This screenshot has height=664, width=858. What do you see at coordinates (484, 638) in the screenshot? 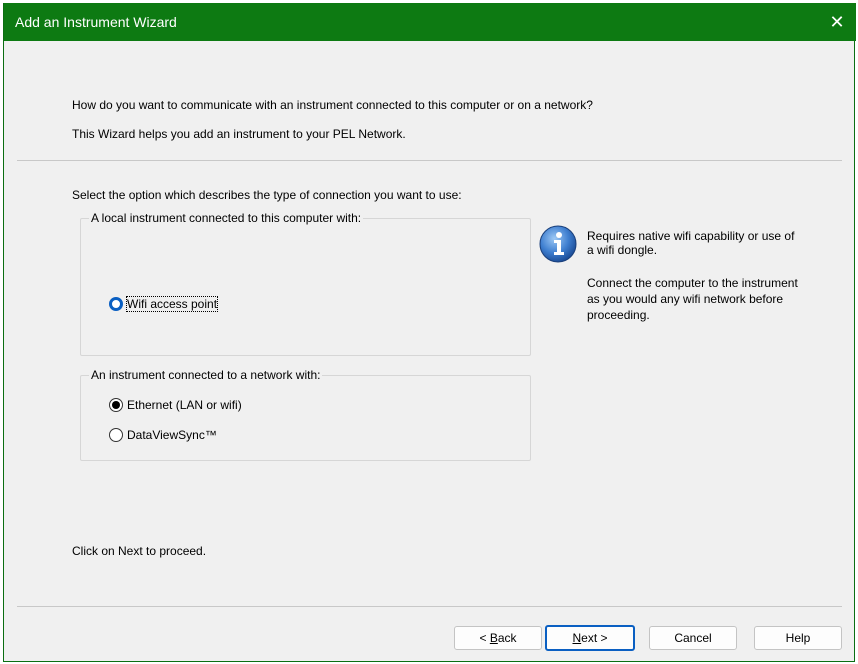
I see `back-prefix: <` at bounding box center [484, 638].